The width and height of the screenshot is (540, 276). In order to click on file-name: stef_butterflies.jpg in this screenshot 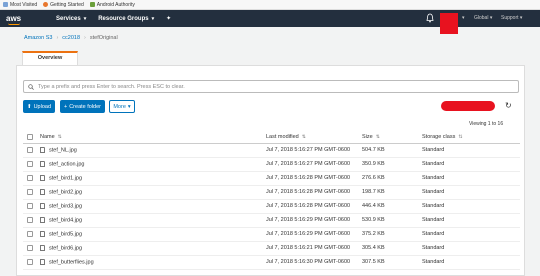, I will do `click(71, 262)`.